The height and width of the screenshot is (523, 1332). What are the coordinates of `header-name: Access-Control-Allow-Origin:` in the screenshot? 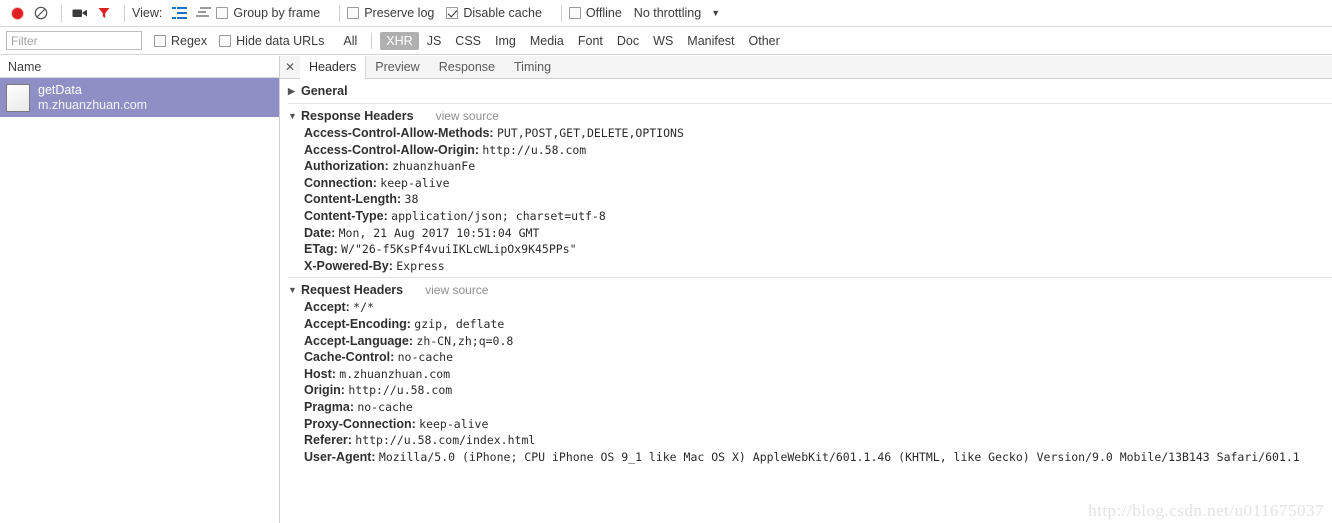 It's located at (392, 149).